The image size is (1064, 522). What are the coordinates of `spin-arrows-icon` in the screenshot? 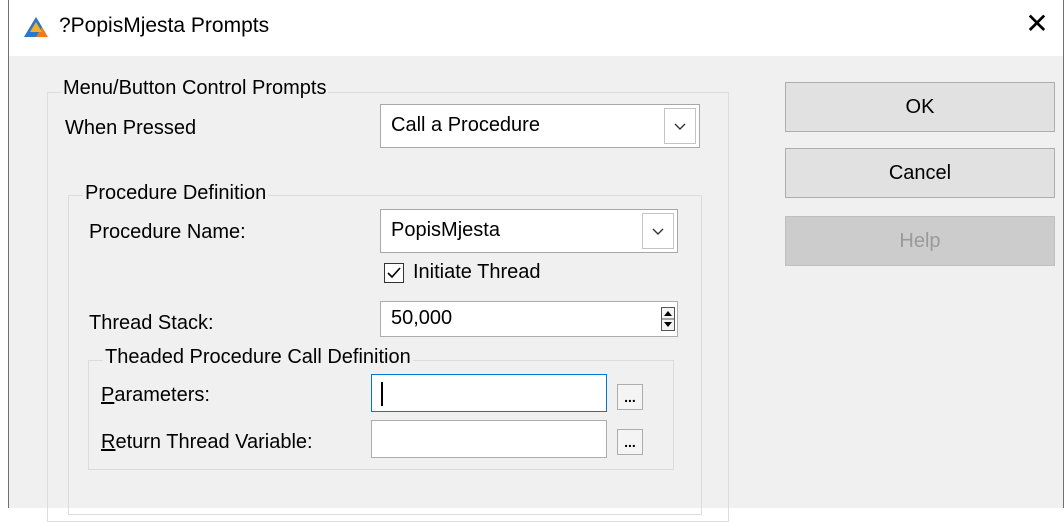 It's located at (668, 319).